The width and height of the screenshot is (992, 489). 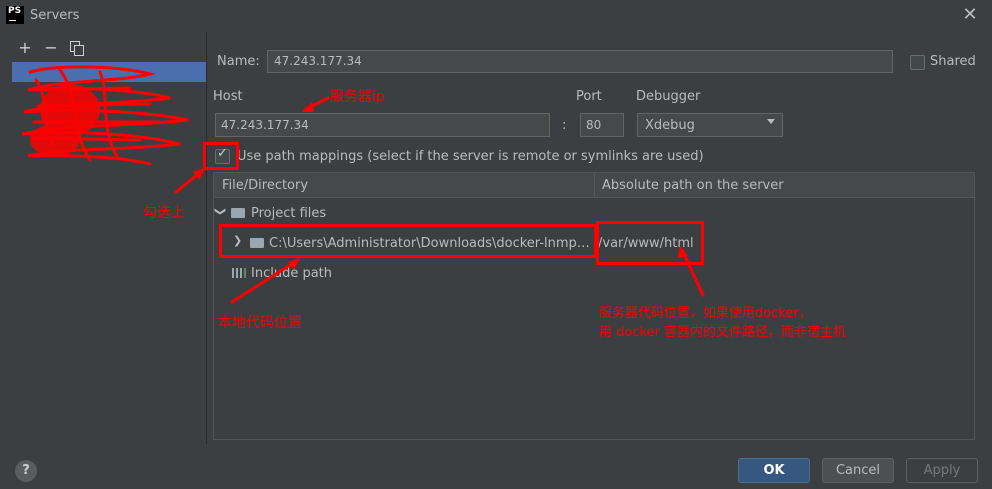 I want to click on arrow-to-server-path, so click(x=692, y=272).